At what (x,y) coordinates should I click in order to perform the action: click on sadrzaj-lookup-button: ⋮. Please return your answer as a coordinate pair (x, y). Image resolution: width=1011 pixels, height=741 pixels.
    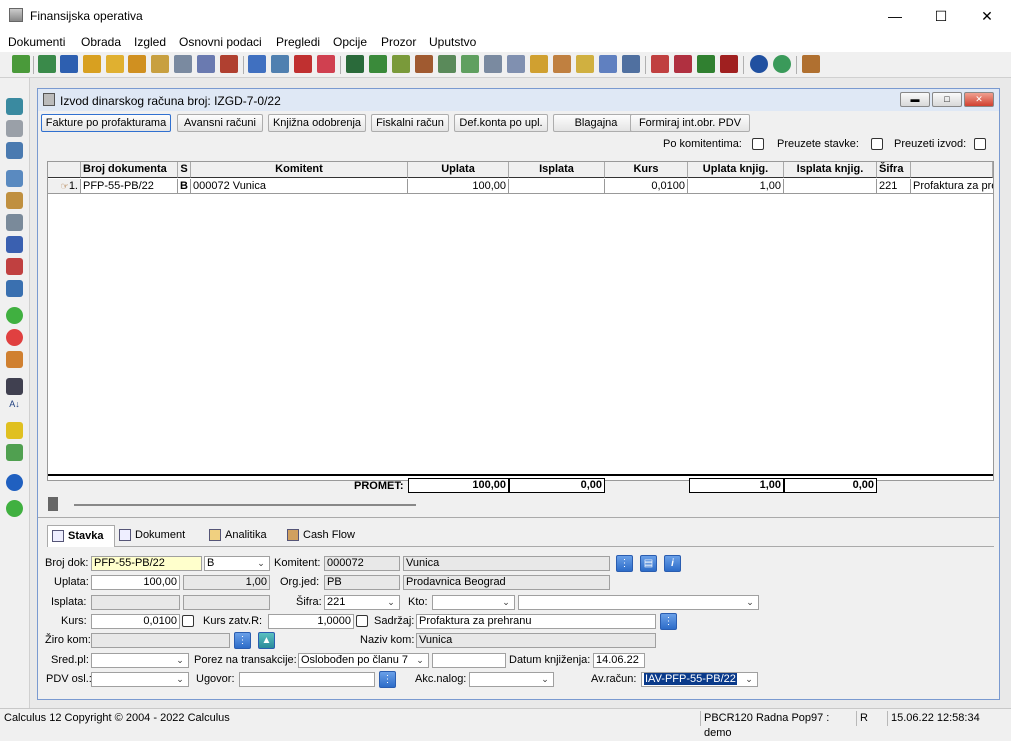
    Looking at the image, I should click on (668, 621).